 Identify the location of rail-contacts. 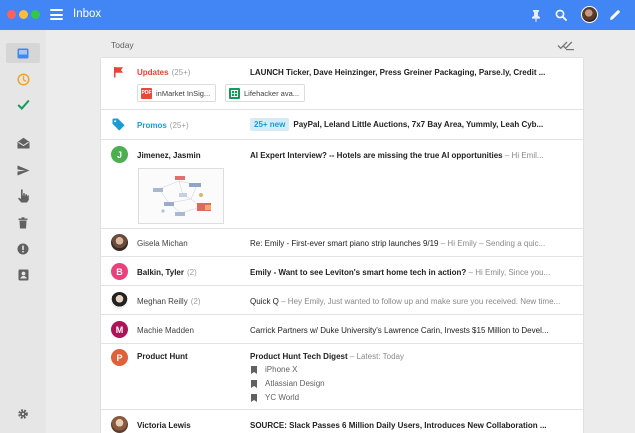
(23, 275).